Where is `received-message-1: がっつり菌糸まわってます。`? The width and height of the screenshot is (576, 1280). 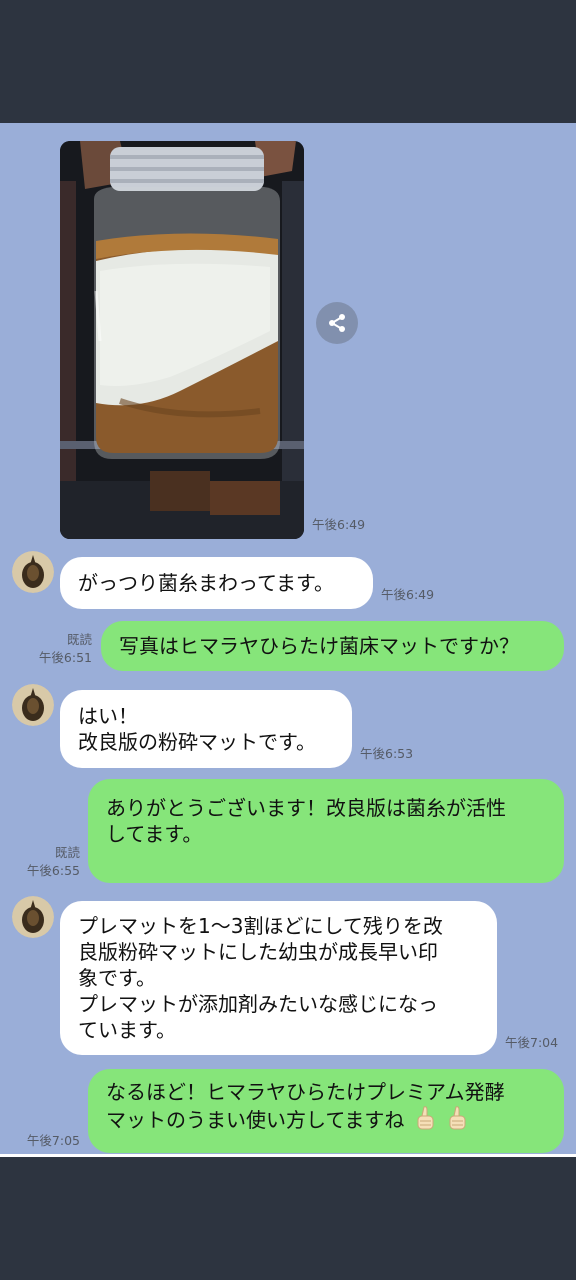 received-message-1: がっつり菌糸まわってます。 is located at coordinates (216, 583).